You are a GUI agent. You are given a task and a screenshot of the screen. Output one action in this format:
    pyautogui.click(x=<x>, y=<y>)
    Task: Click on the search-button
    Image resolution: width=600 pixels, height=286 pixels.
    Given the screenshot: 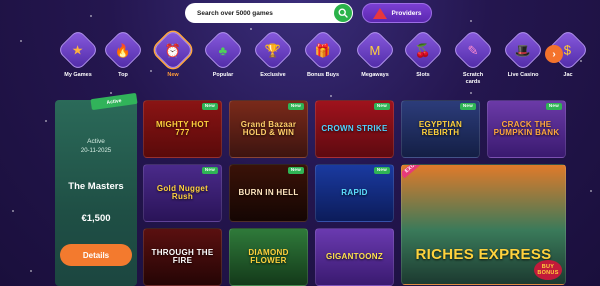 What is the action you would take?
    pyautogui.click(x=343, y=13)
    